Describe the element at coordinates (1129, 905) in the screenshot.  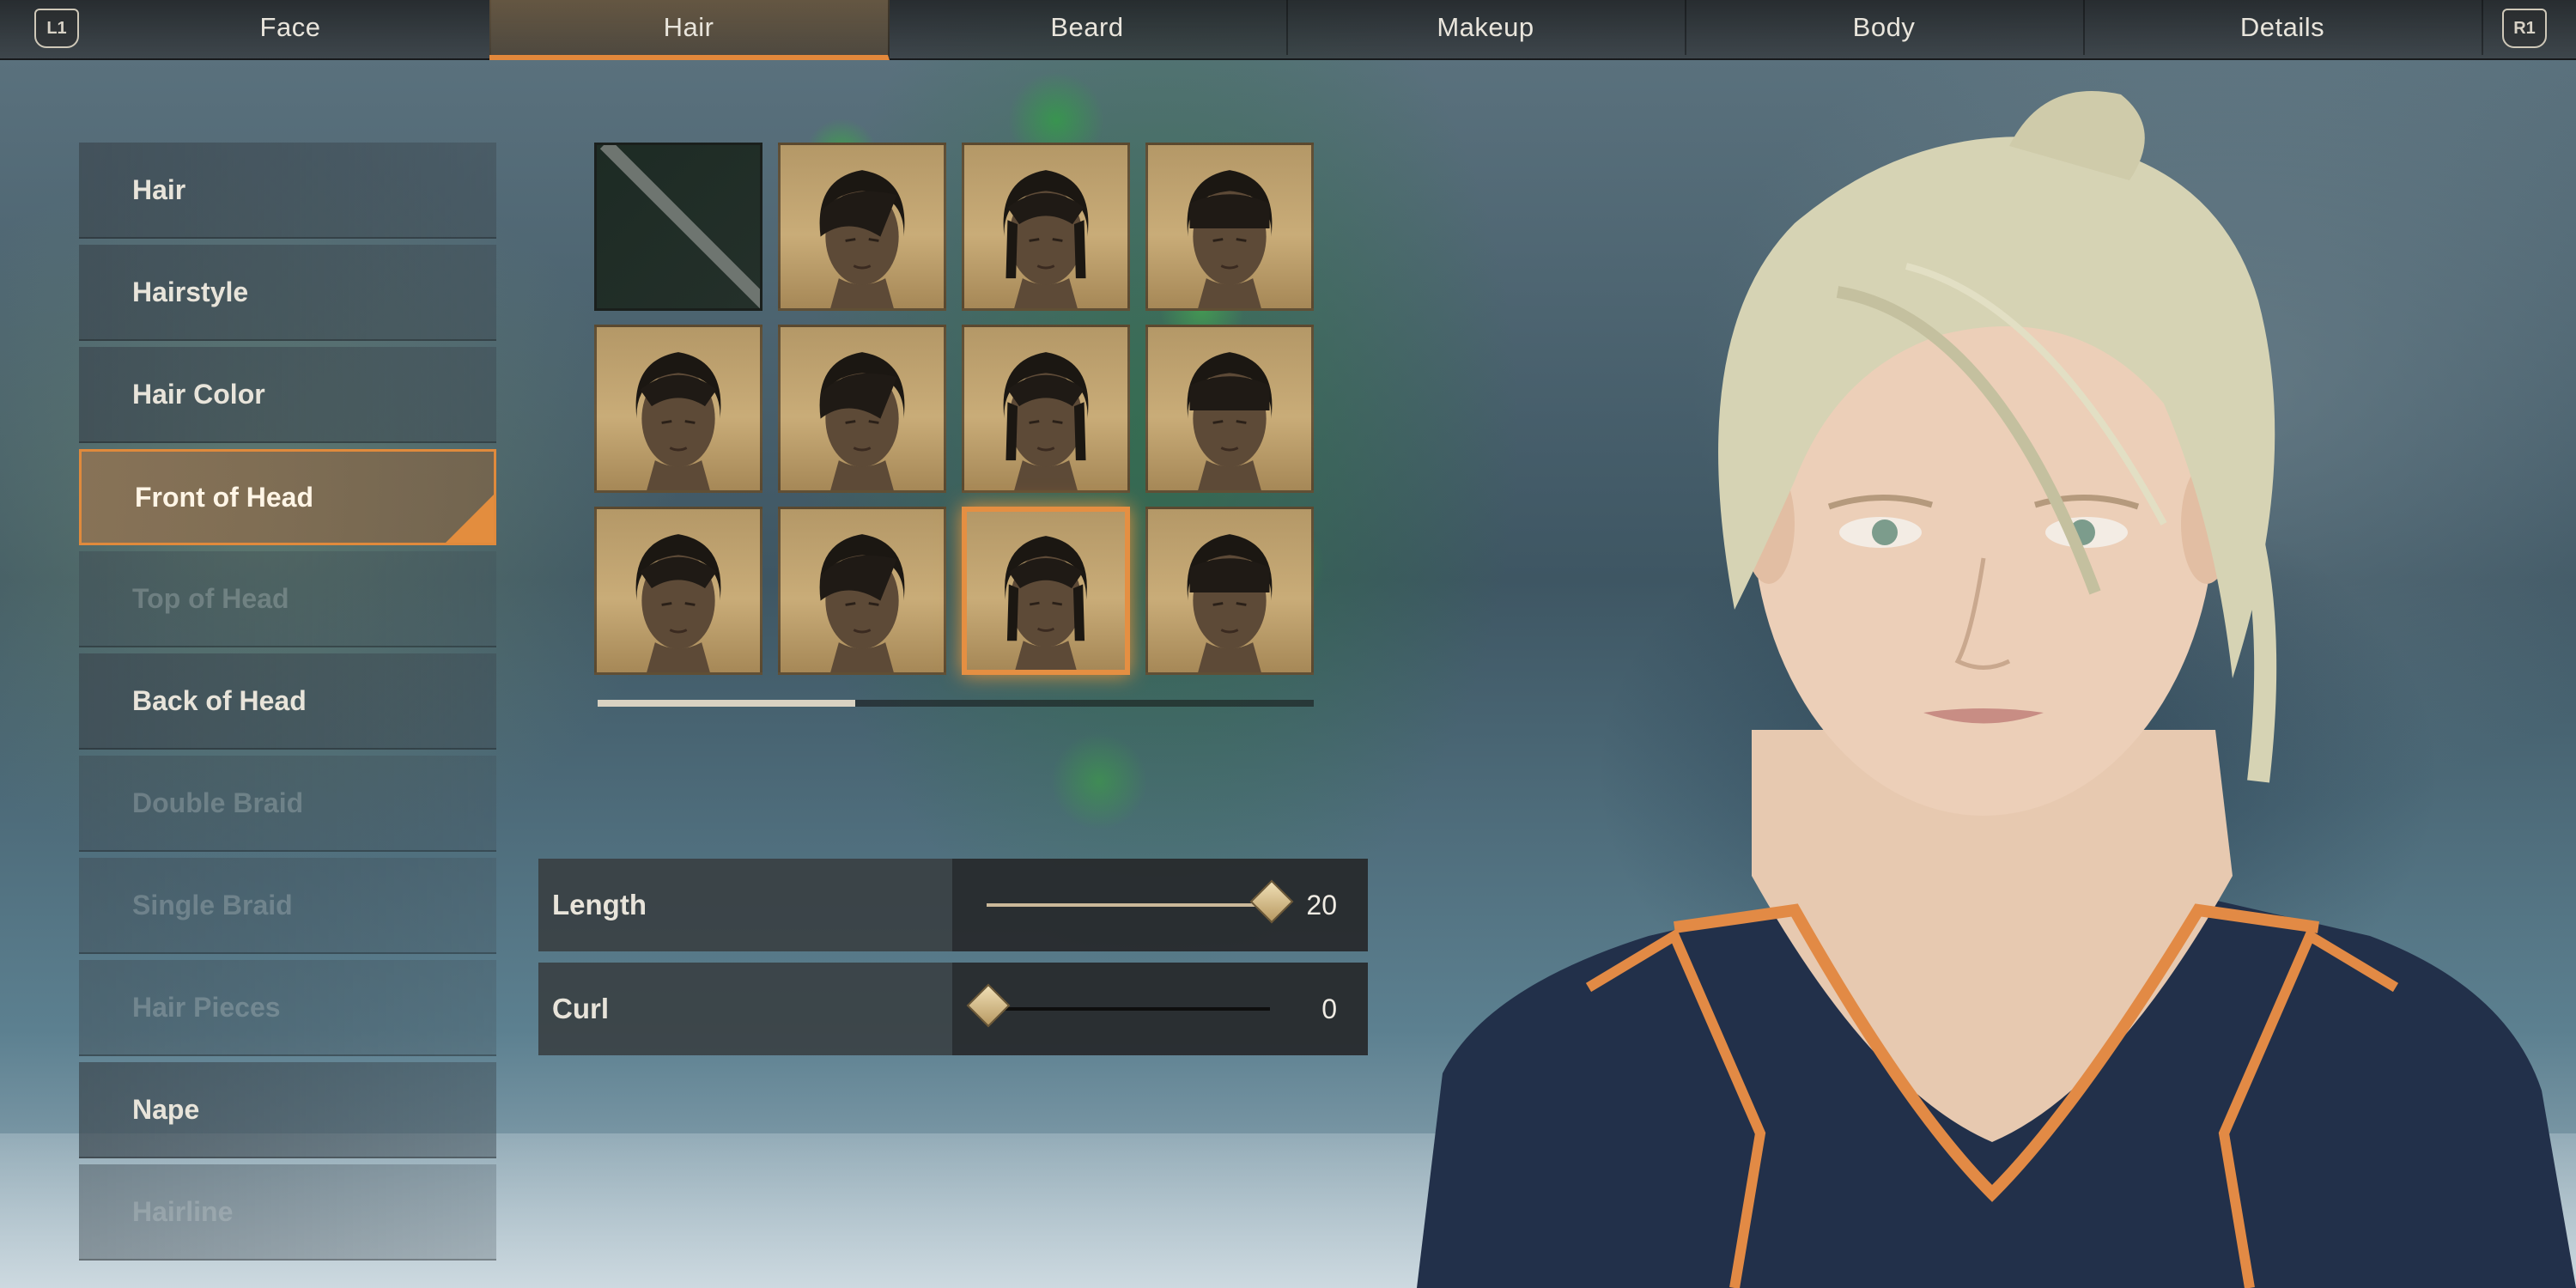
I see `length-slider-fill` at that location.